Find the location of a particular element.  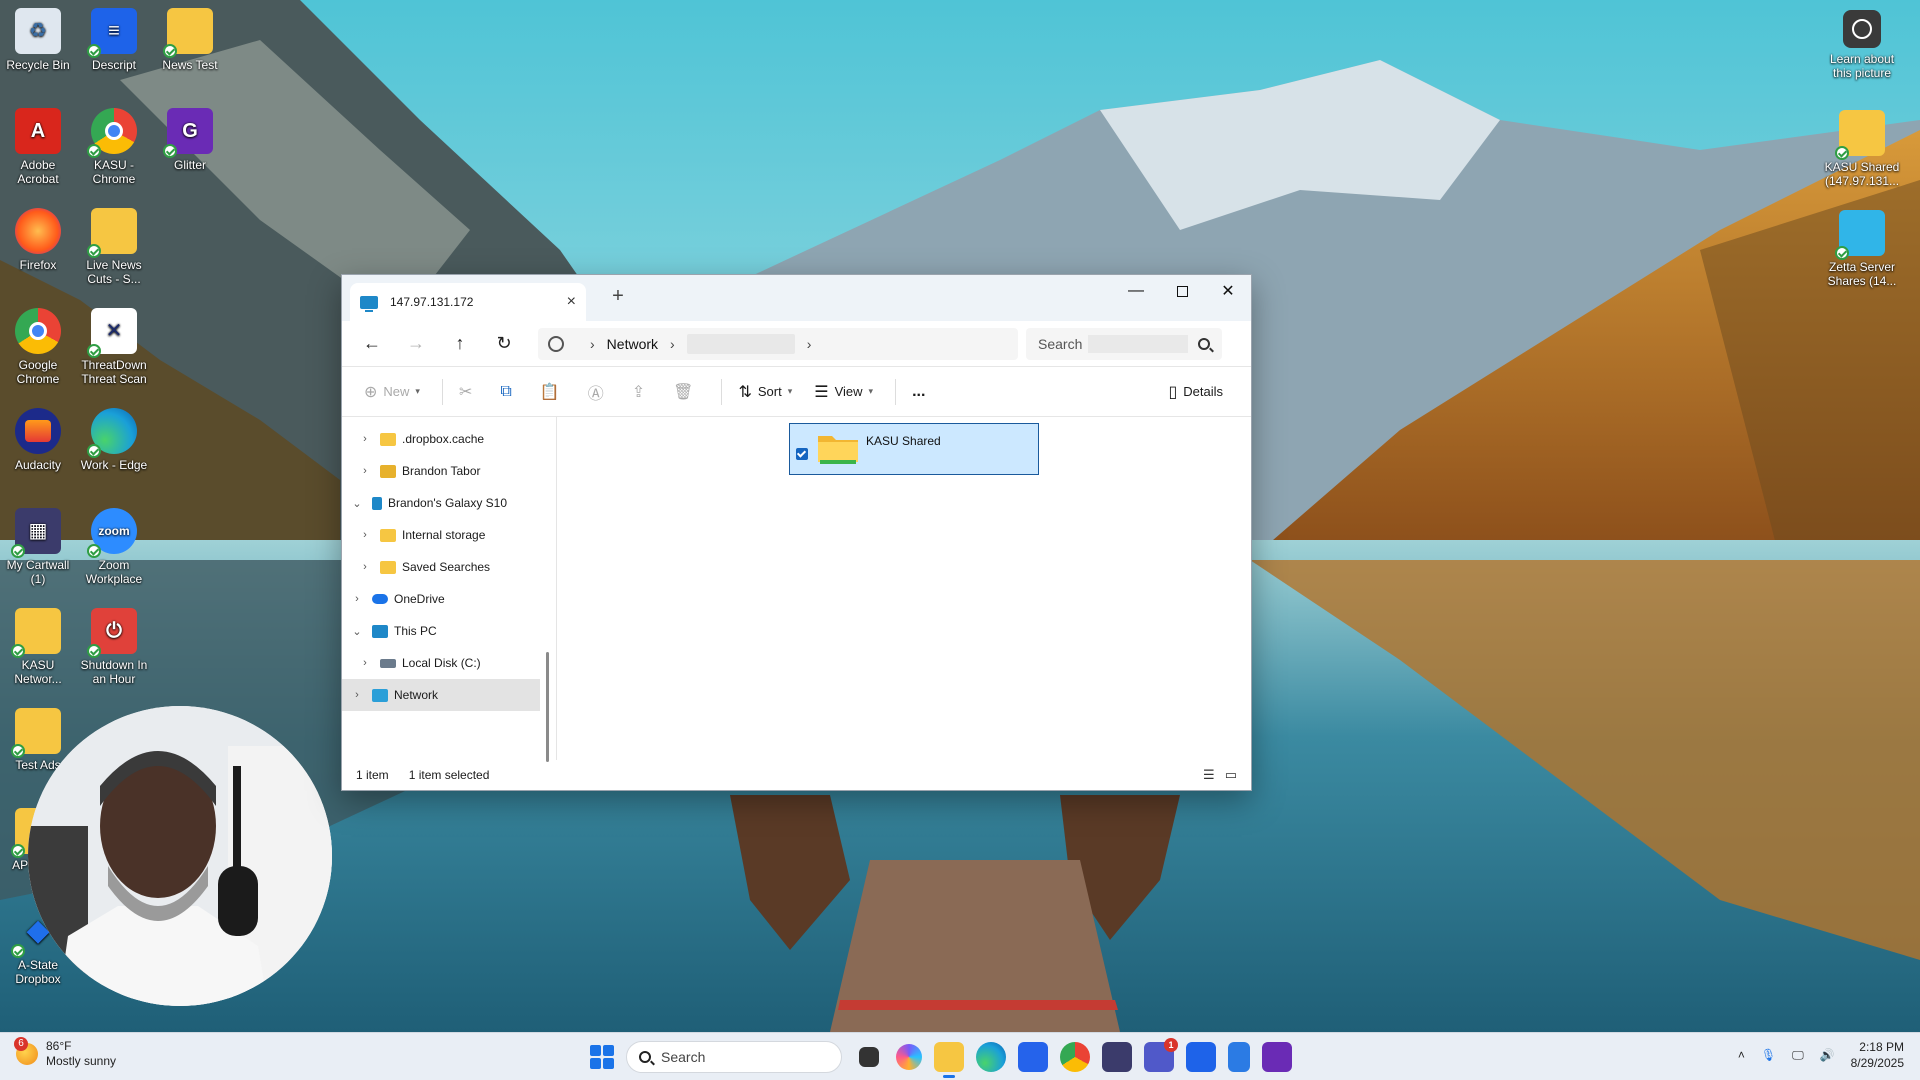

nav-item-brandon-tabor: › Brandon Tabor is located at coordinates (441, 471).